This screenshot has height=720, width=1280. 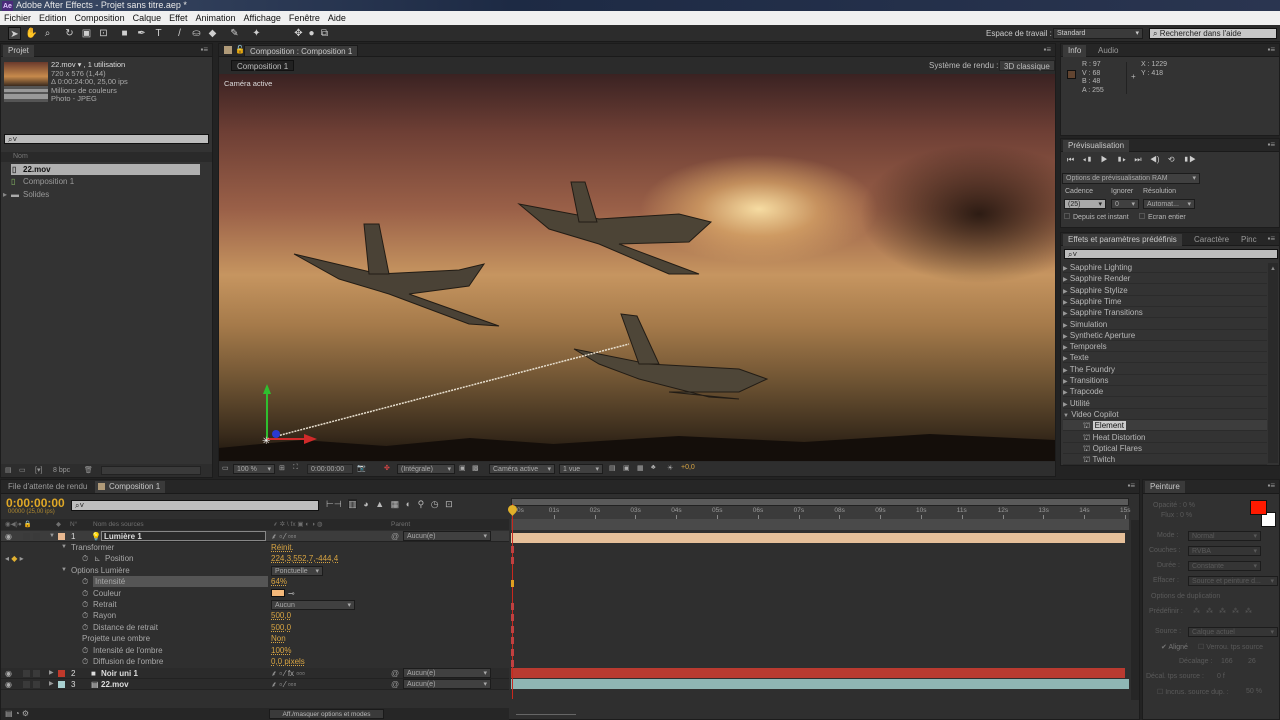 What do you see at coordinates (1165, 380) in the screenshot?
I see `effect-category: ▶ Transitions` at bounding box center [1165, 380].